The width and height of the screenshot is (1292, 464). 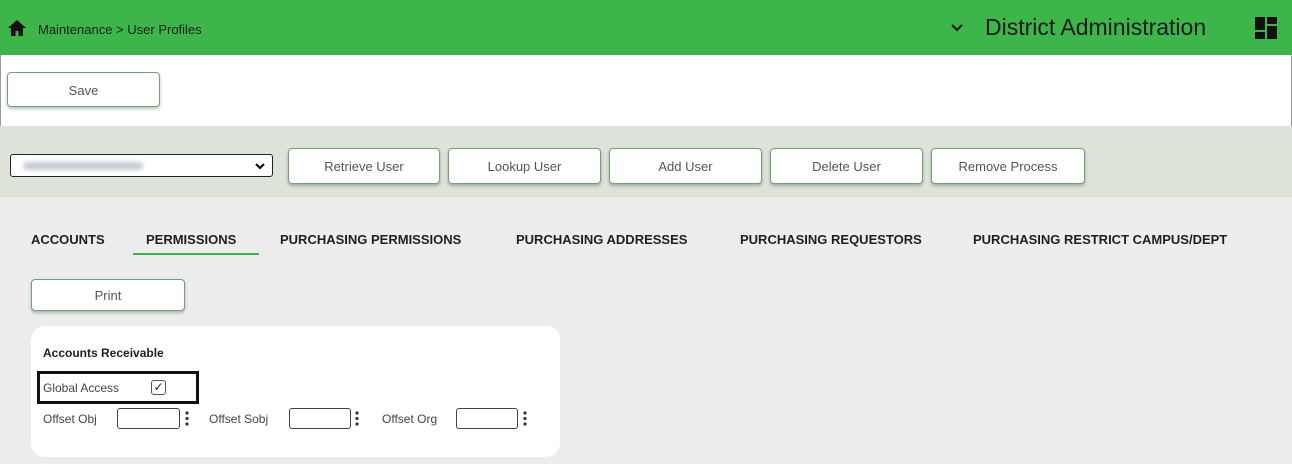 I want to click on remove-process-button: Remove Process, so click(x=1008, y=166).